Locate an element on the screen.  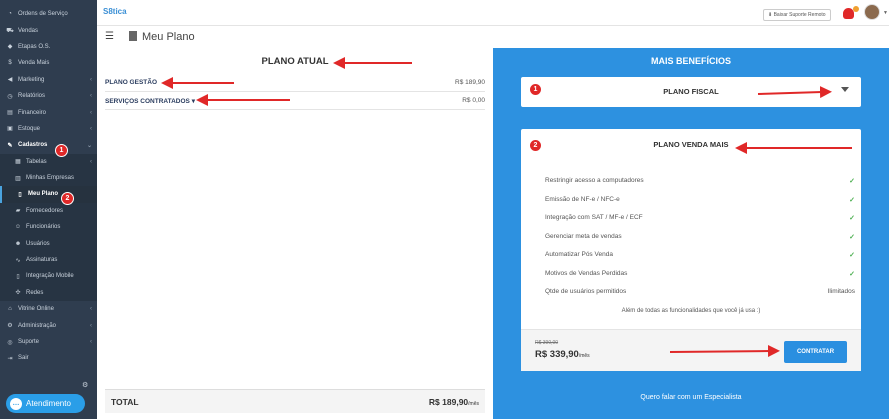
sidebar-item-ordens-de-servi-o: ◔ Ordens de Serviço is located at coordinates (48, 14).